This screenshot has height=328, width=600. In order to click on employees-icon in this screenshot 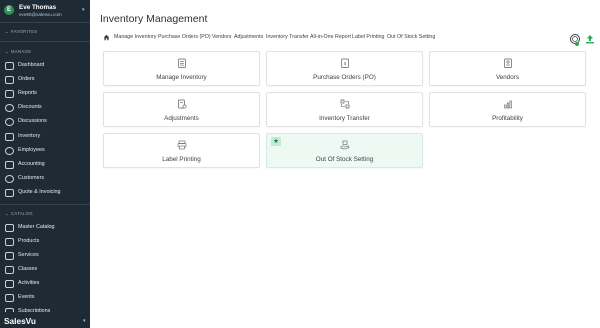, I will do `click(9, 150)`.